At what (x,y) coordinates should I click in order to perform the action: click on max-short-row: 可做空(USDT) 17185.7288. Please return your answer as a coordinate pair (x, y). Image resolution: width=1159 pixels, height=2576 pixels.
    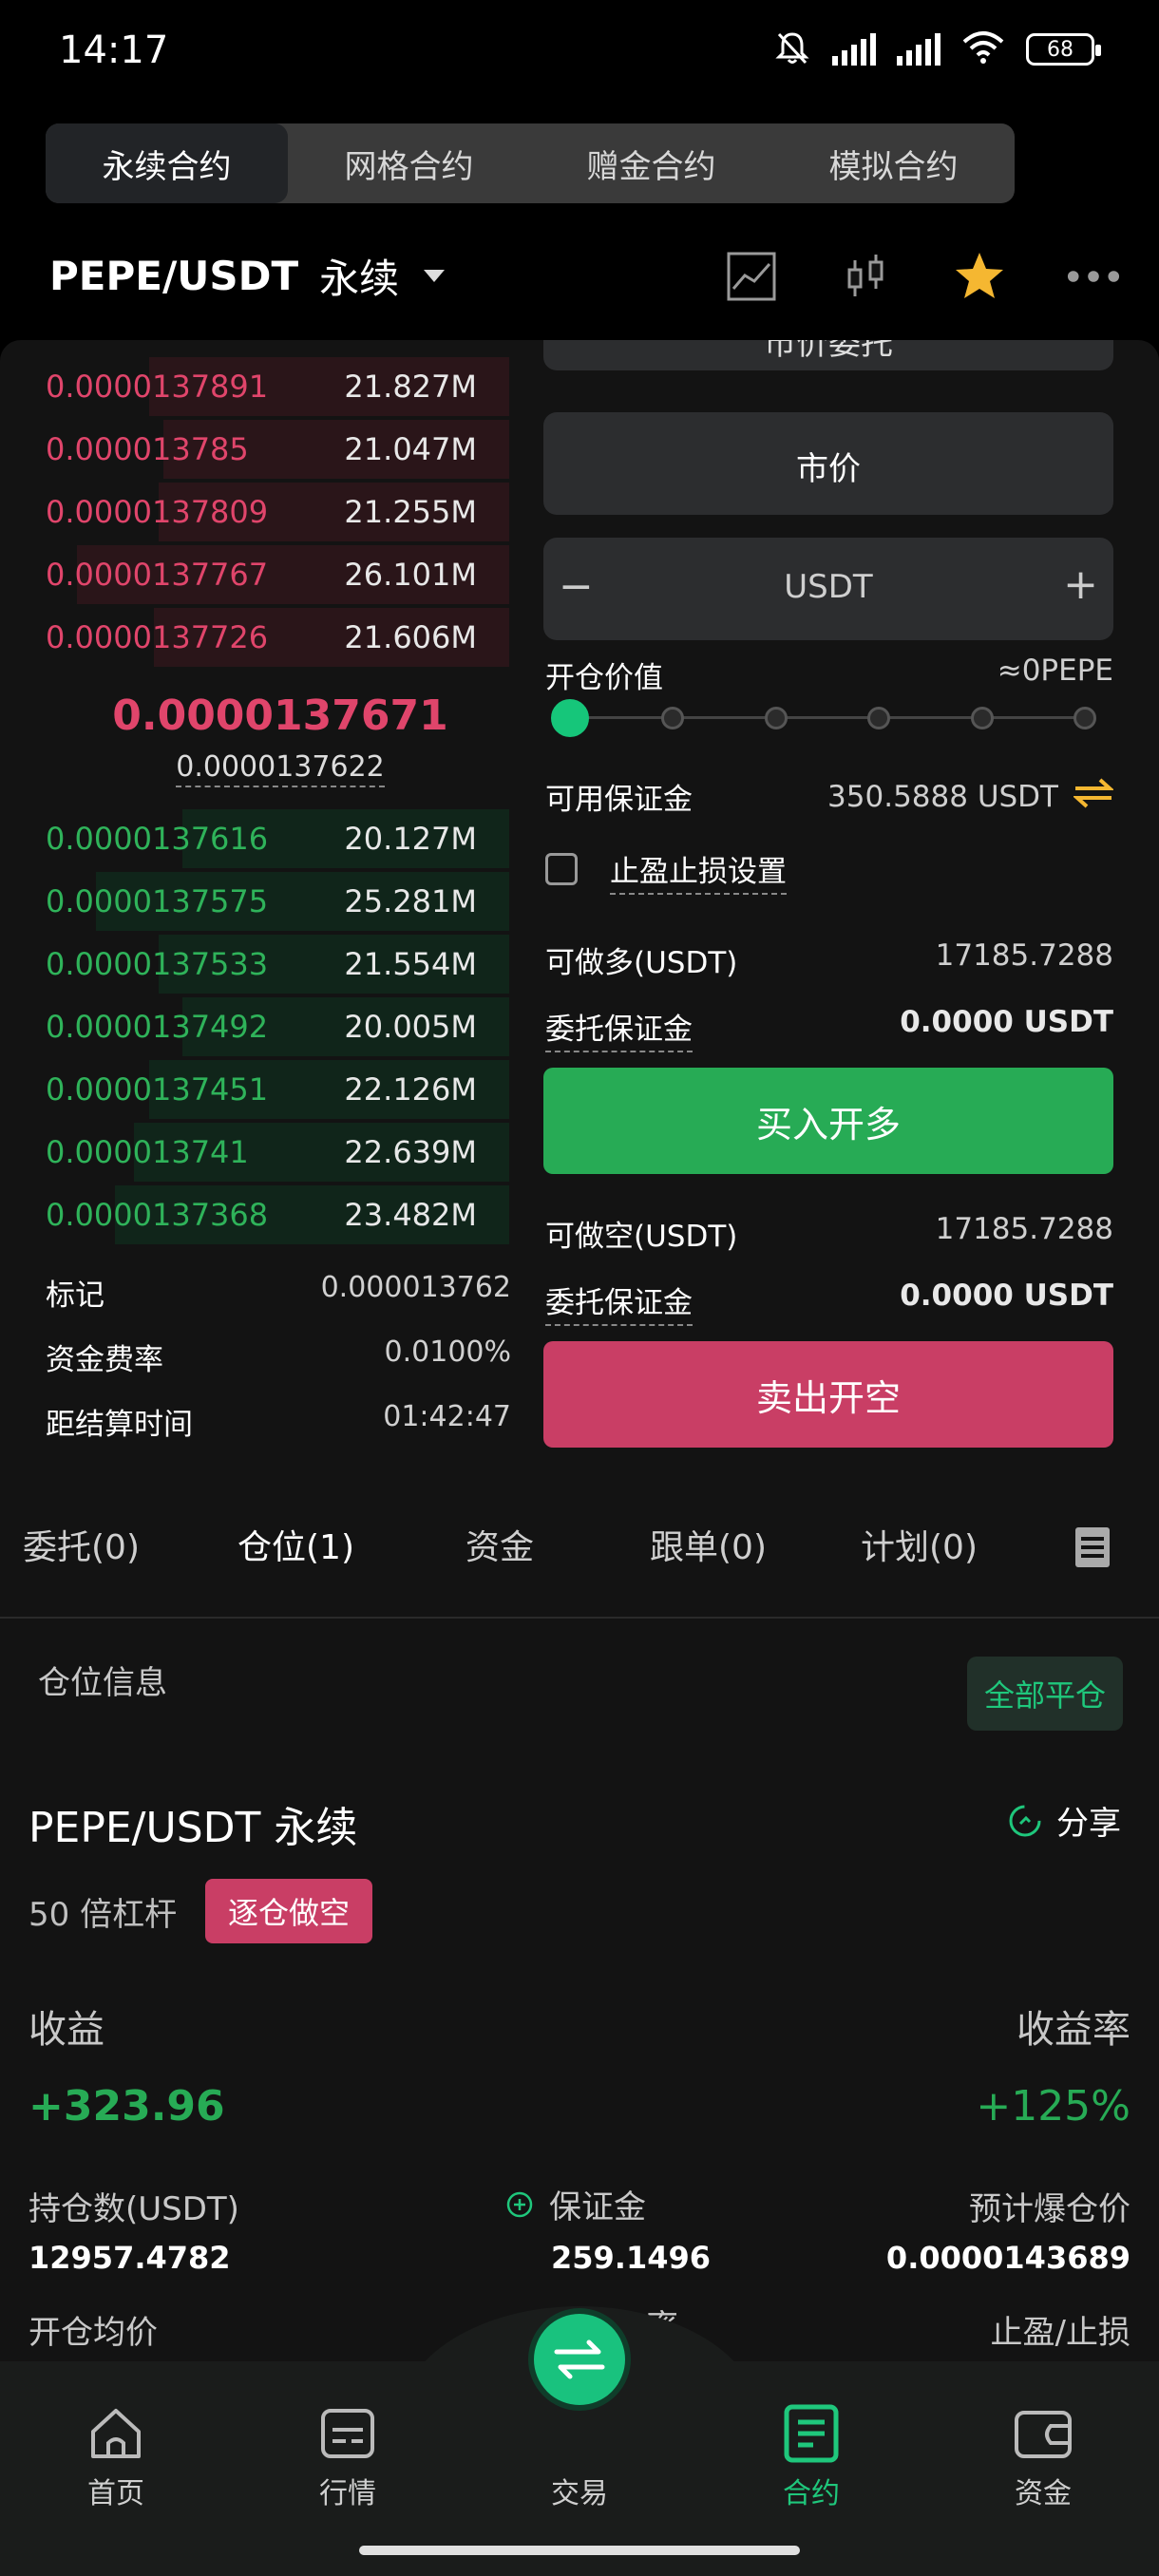
    Looking at the image, I should click on (829, 1233).